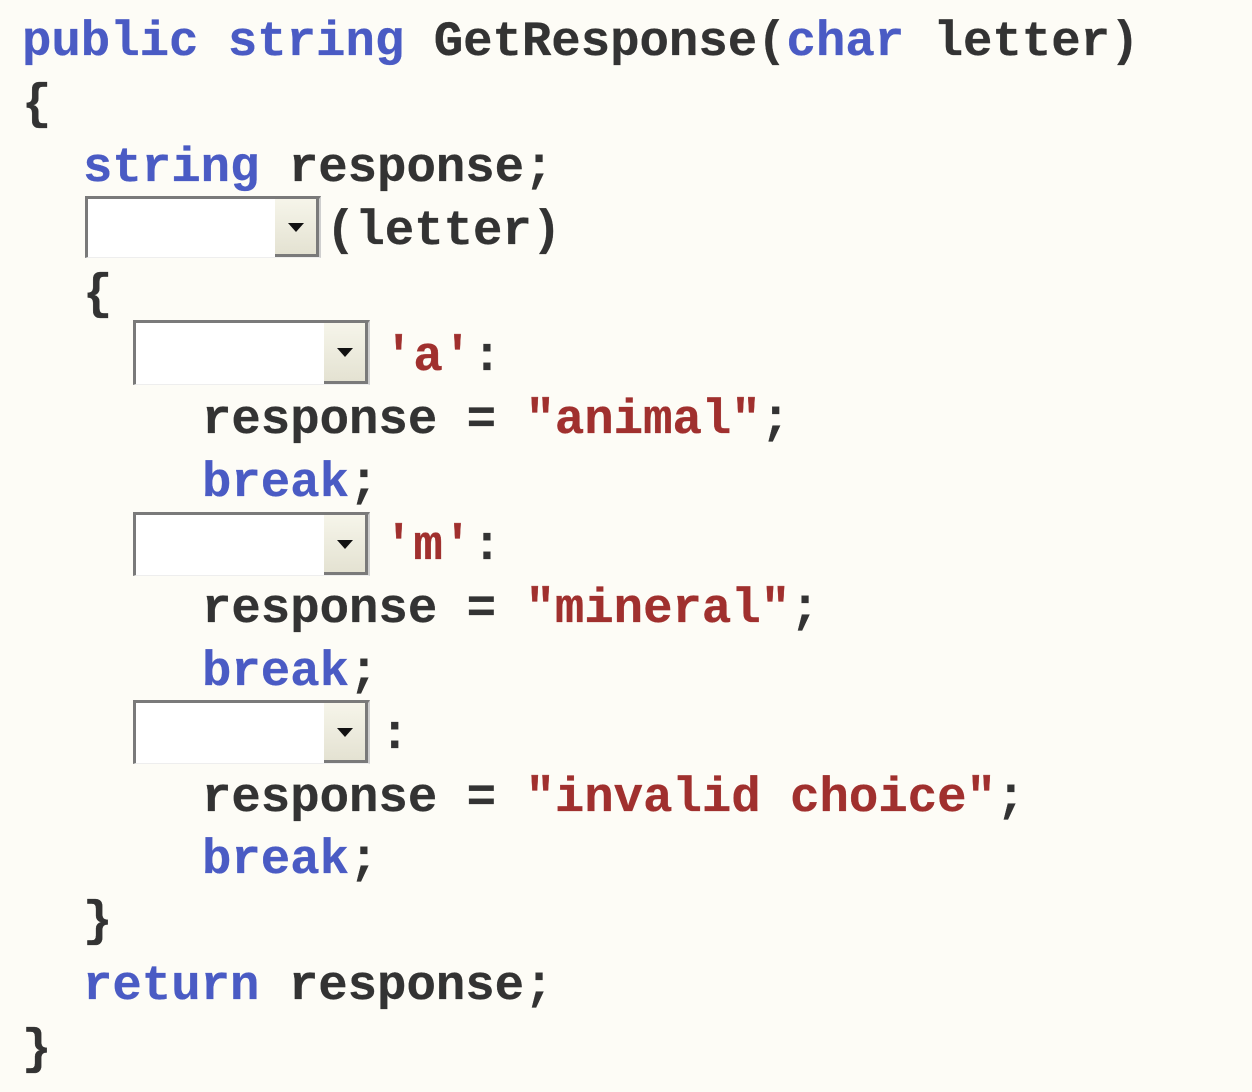 The height and width of the screenshot is (1092, 1252). I want to click on switch-keyword-dropdown, so click(203, 227).